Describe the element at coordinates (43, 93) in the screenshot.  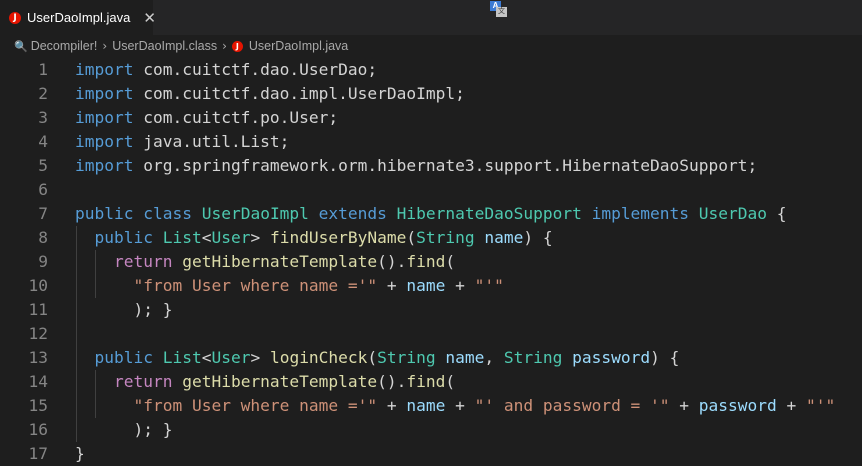
I see `line-number: 2` at that location.